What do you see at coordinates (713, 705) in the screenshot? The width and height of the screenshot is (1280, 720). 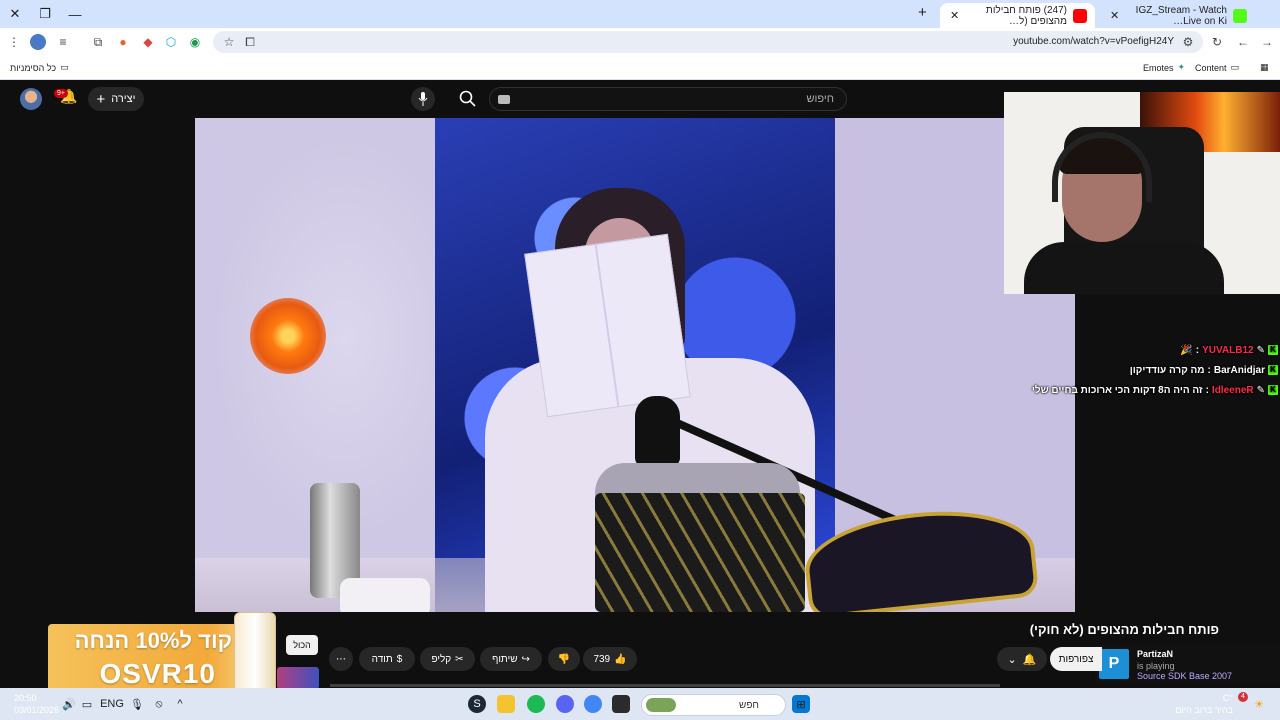 I see `taskbar-search-input: חפש ⚲` at bounding box center [713, 705].